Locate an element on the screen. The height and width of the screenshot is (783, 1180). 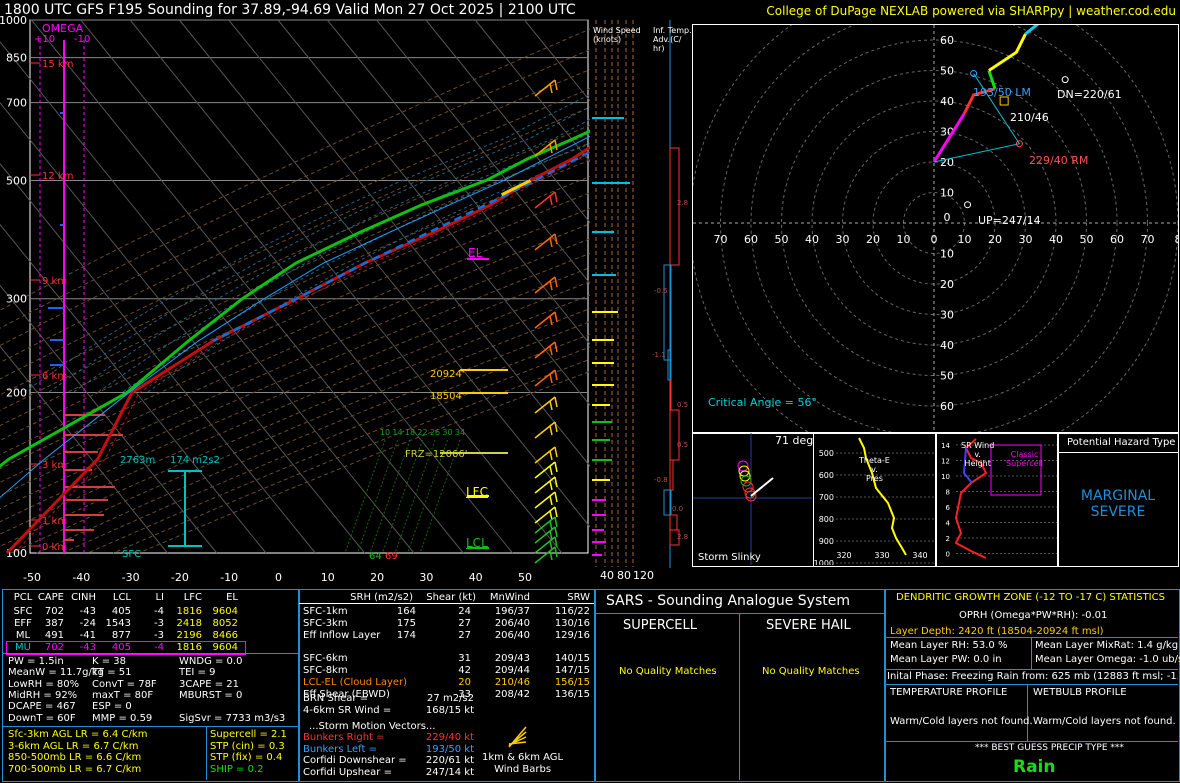
kin-cell: 196/37 is located at coordinates (512, 611).